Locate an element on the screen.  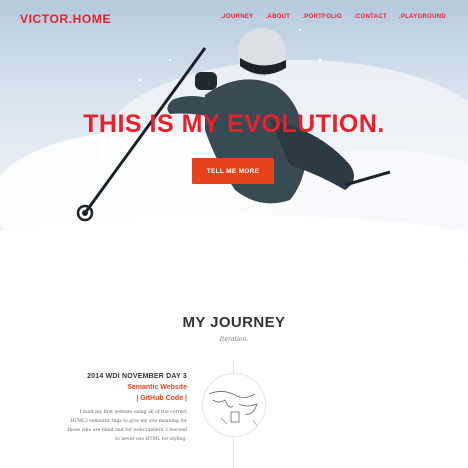
entry-thumbnail-sketch is located at coordinates (234, 405).